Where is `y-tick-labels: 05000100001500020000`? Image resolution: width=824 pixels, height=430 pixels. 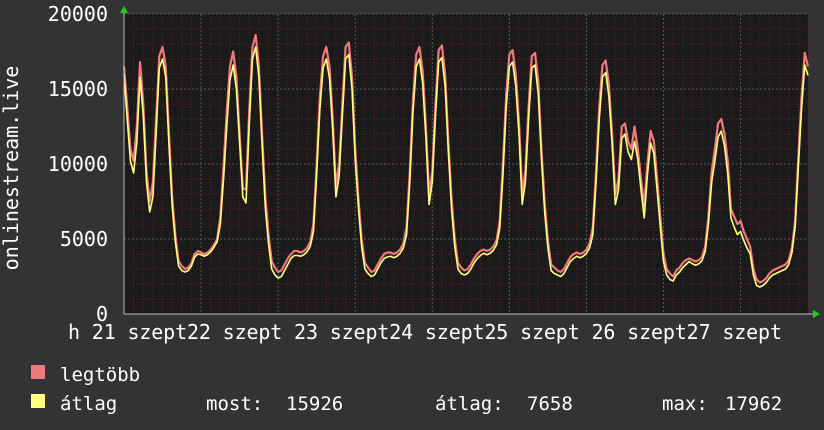 y-tick-labels: 05000100001500020000 is located at coordinates (78, 164).